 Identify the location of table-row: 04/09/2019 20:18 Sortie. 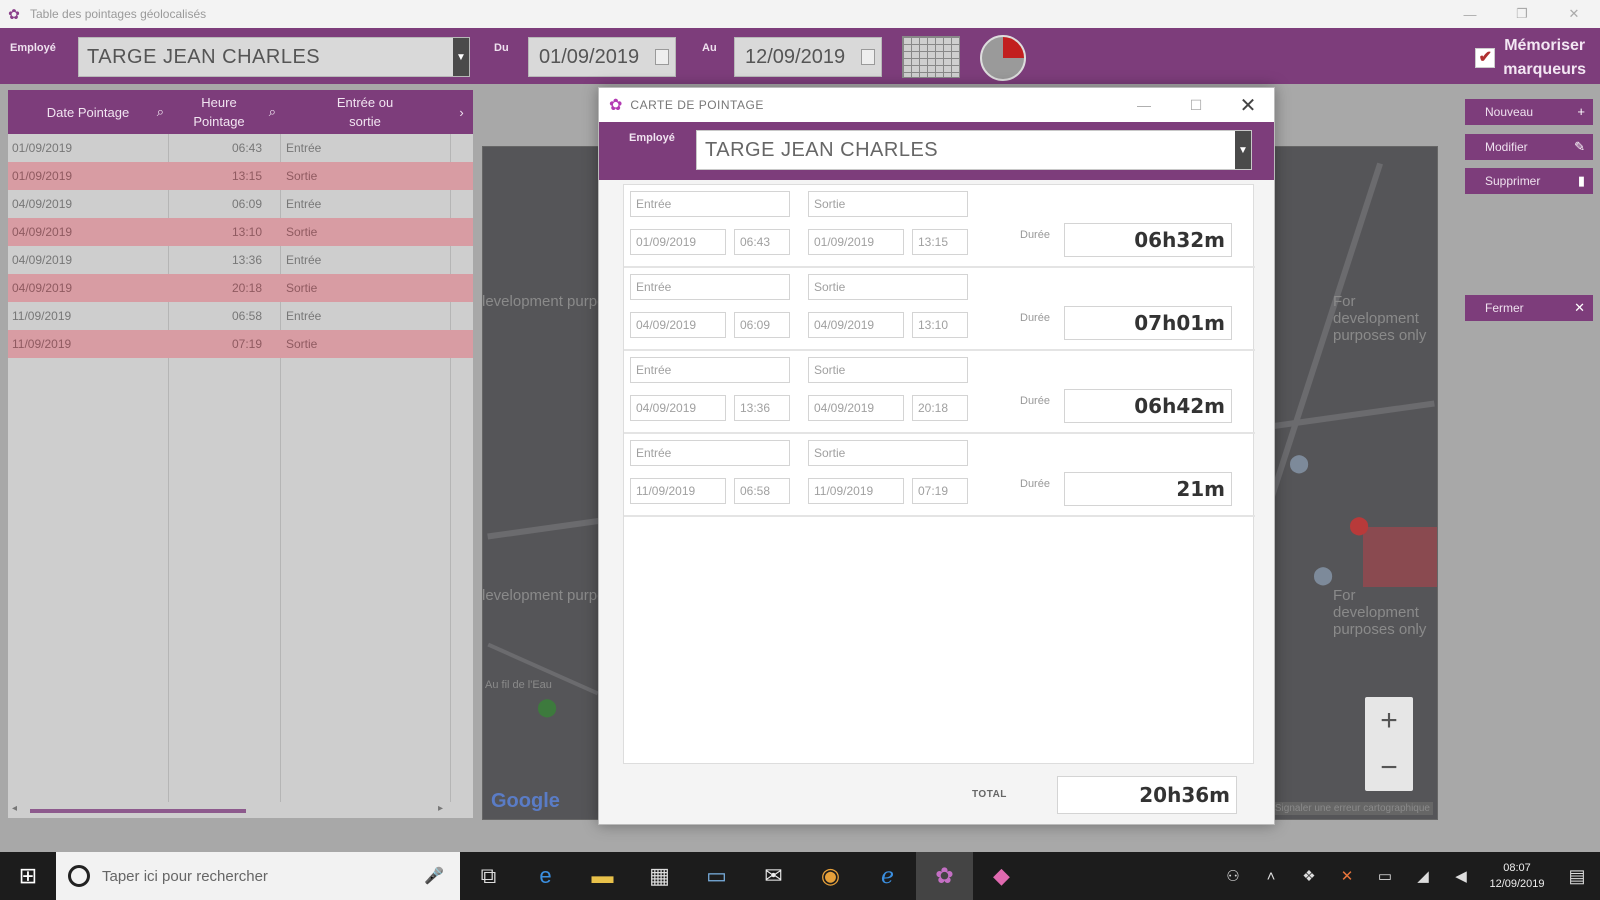
(240, 288).